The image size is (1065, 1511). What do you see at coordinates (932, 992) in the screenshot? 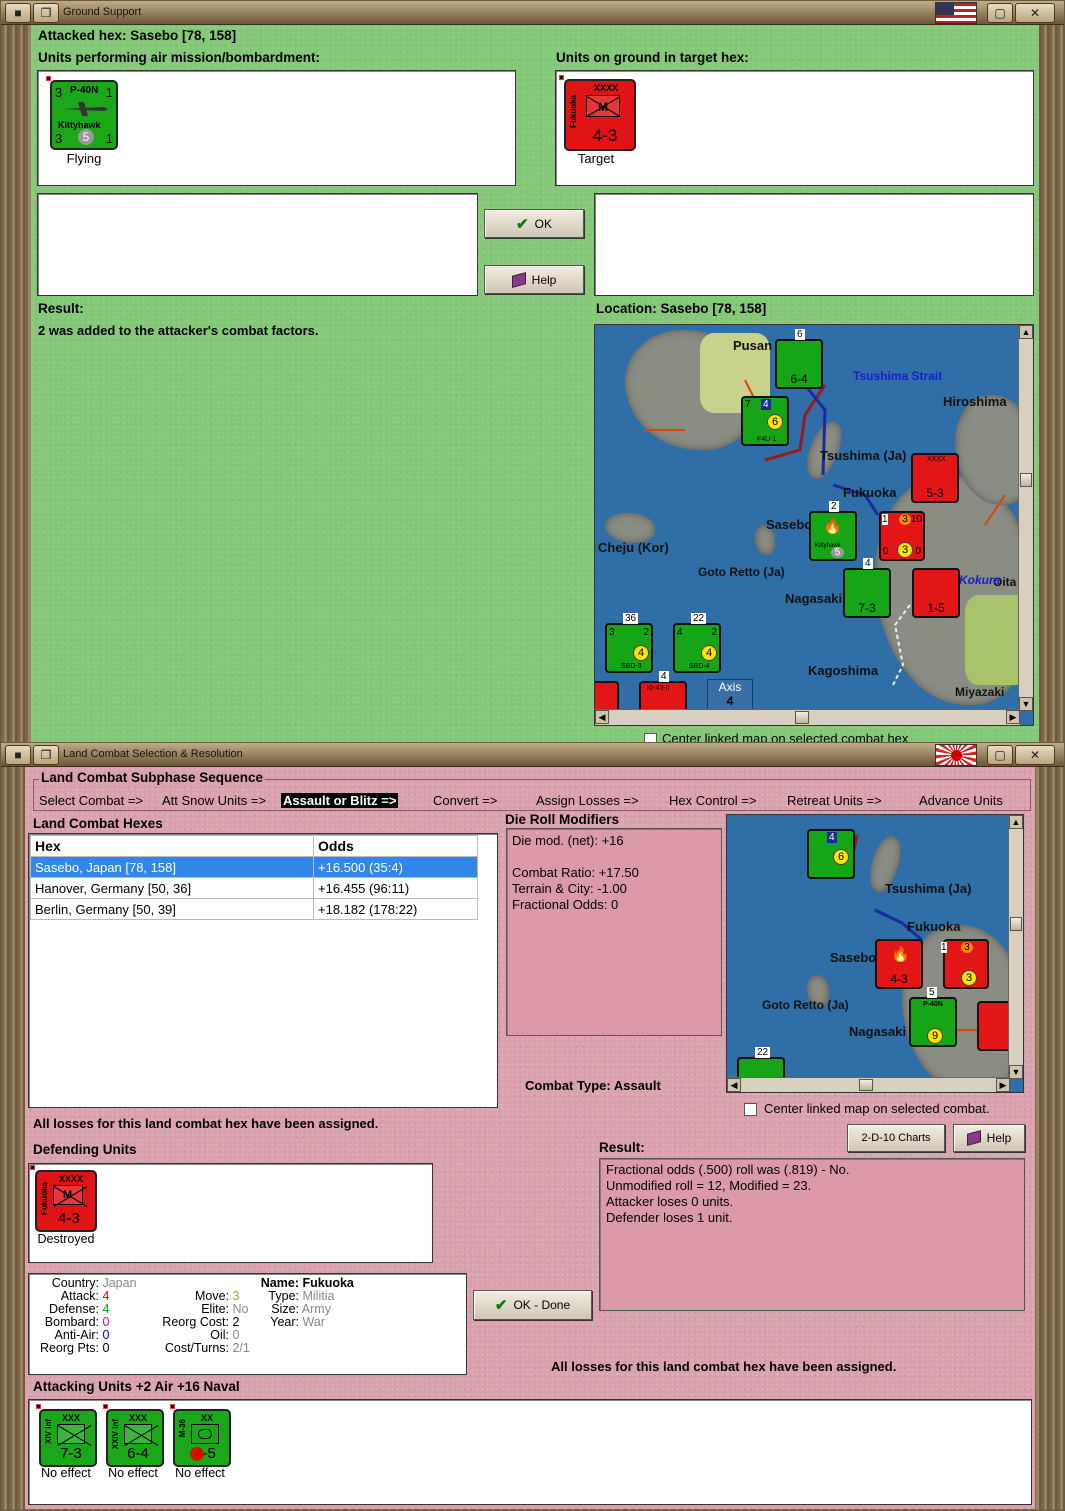
I see `counter-e: 5` at bounding box center [932, 992].